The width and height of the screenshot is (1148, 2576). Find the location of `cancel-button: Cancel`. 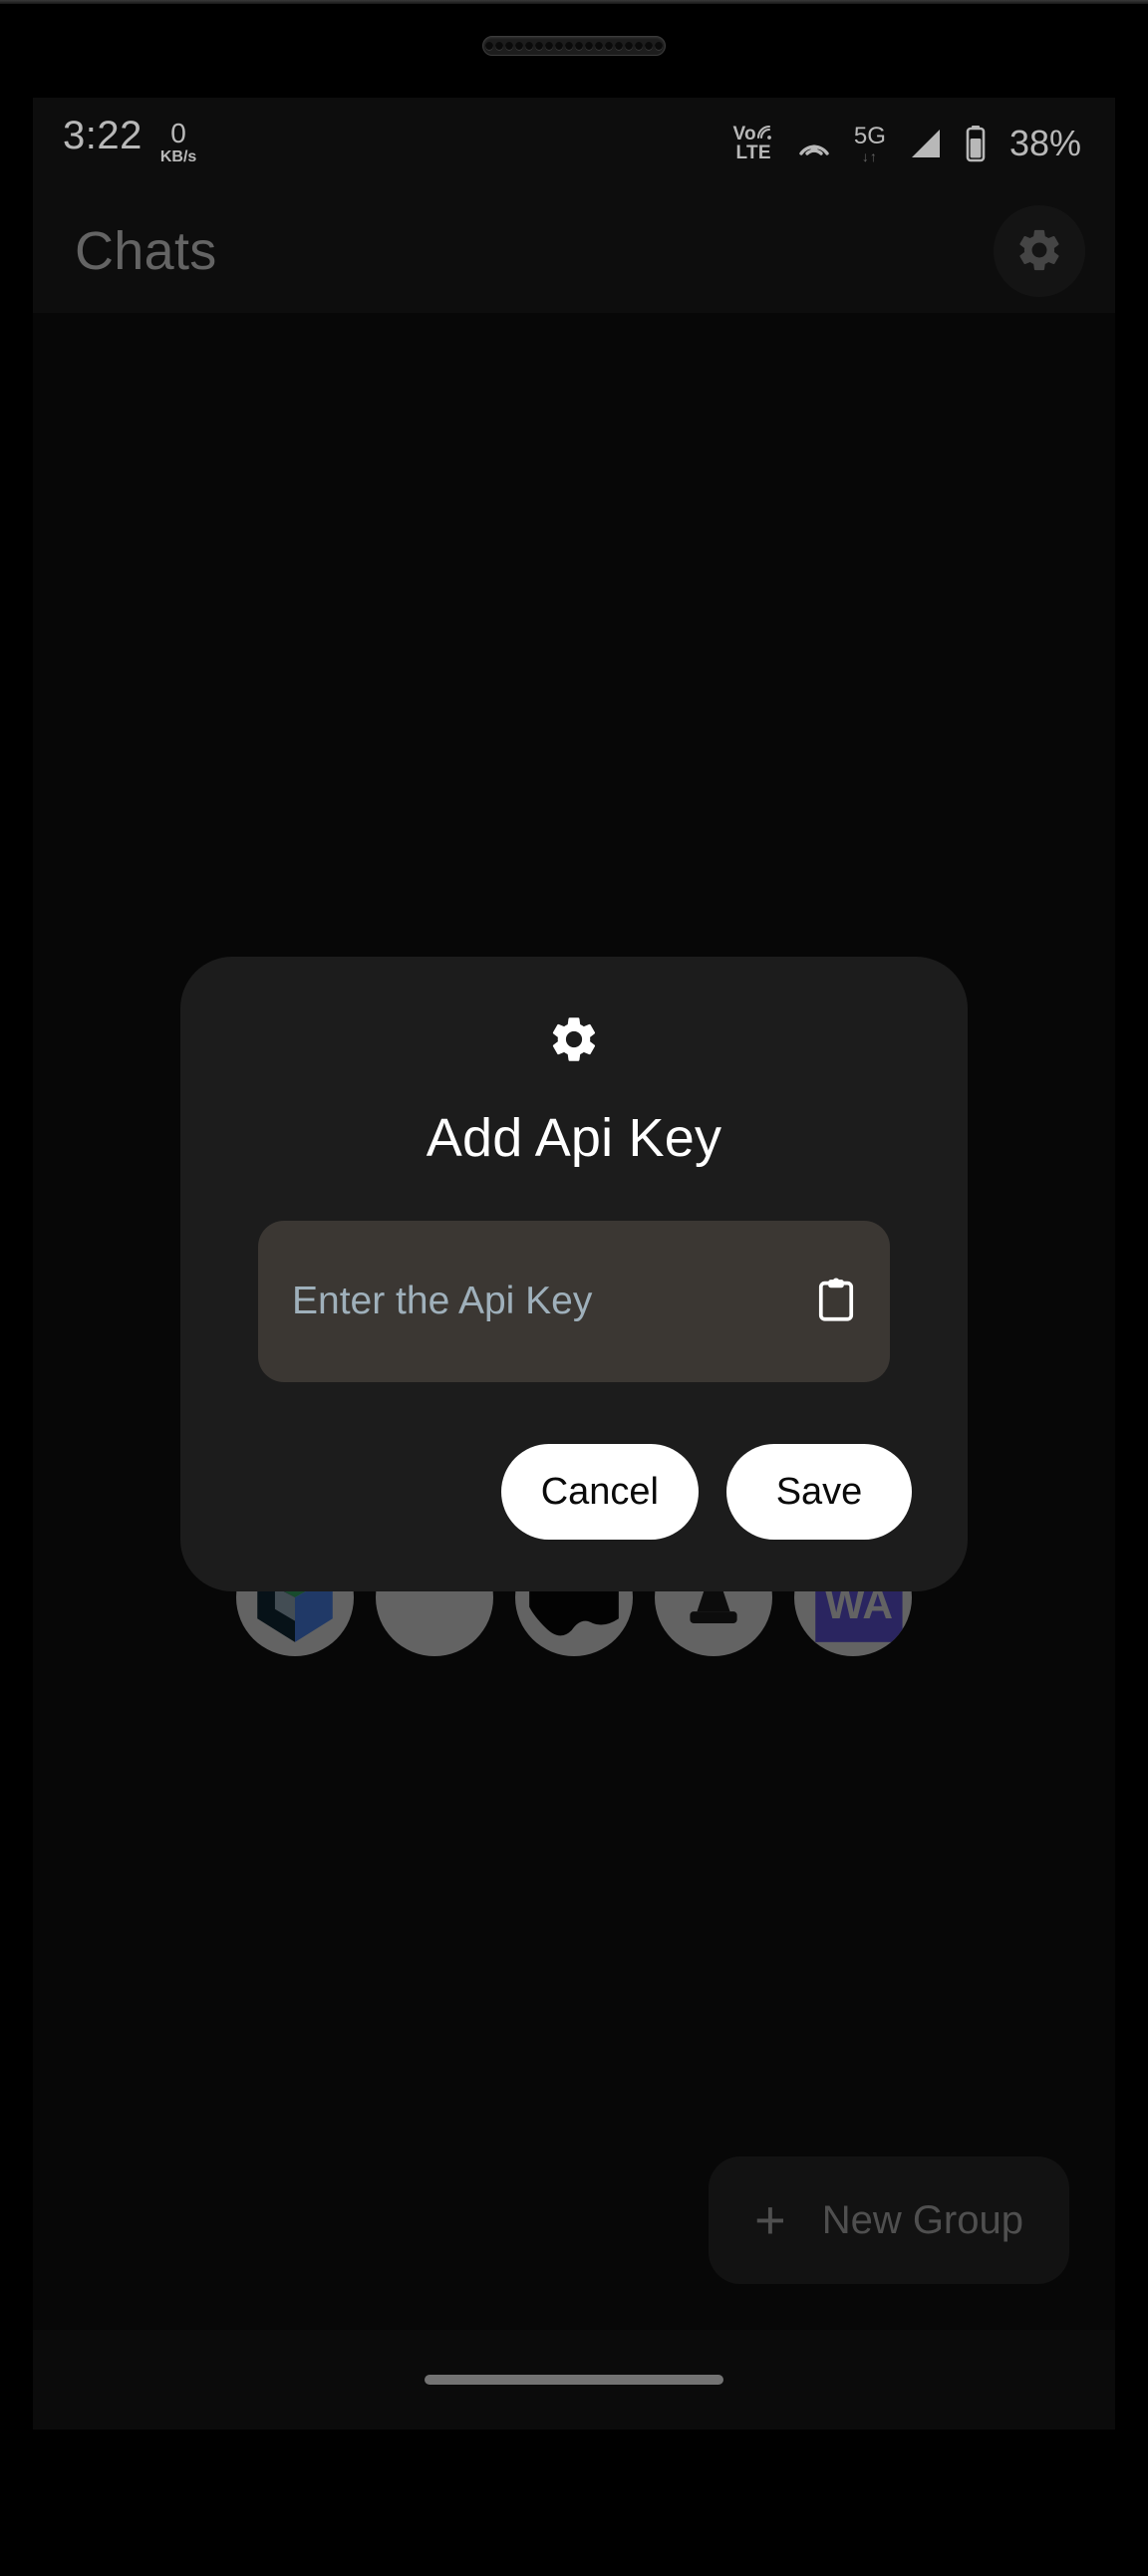

cancel-button: Cancel is located at coordinates (599, 1492).